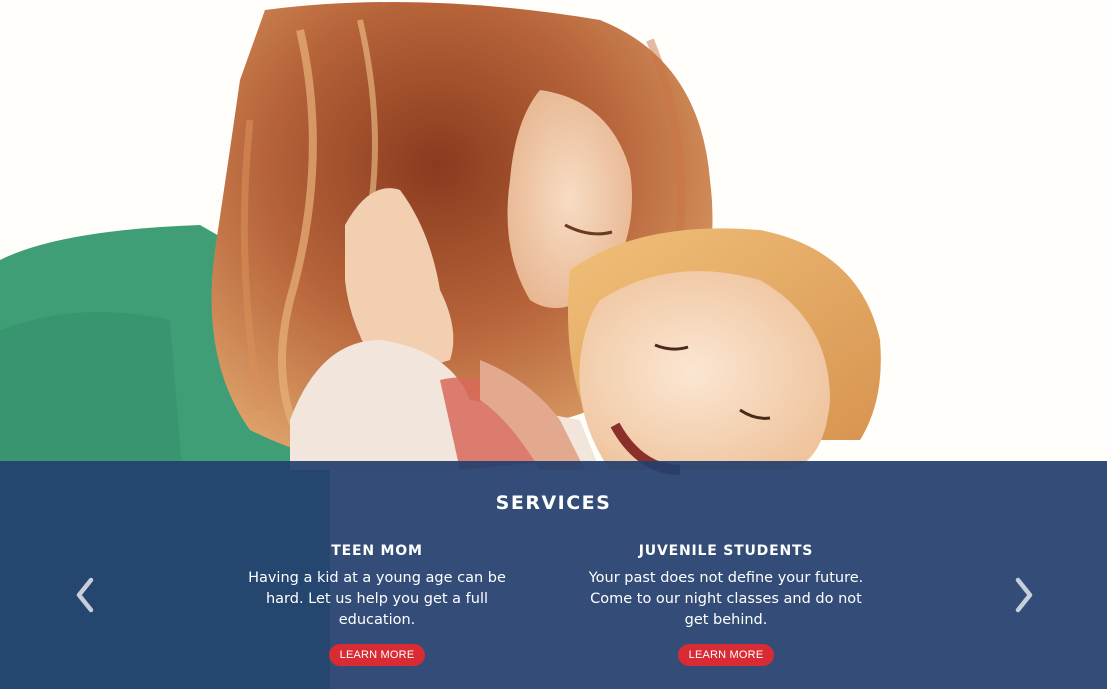 This screenshot has height=689, width=1107. Describe the element at coordinates (726, 551) in the screenshot. I see `service-title: JUVENILE STUDENTS` at that location.